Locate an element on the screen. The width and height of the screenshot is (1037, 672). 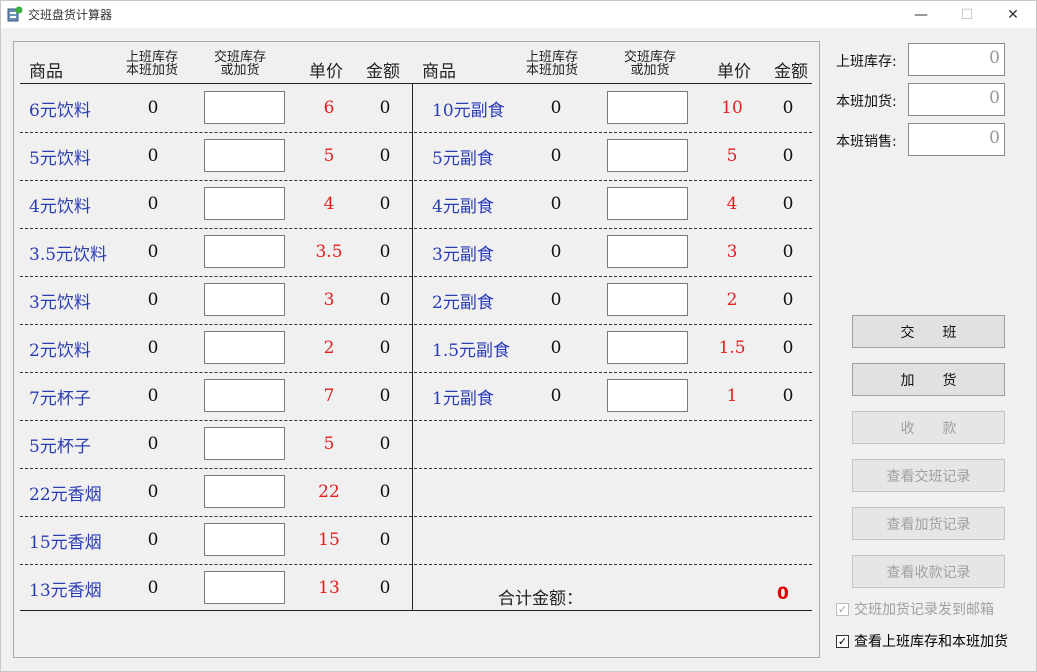
unit-price: 3.5 is located at coordinates (329, 252).